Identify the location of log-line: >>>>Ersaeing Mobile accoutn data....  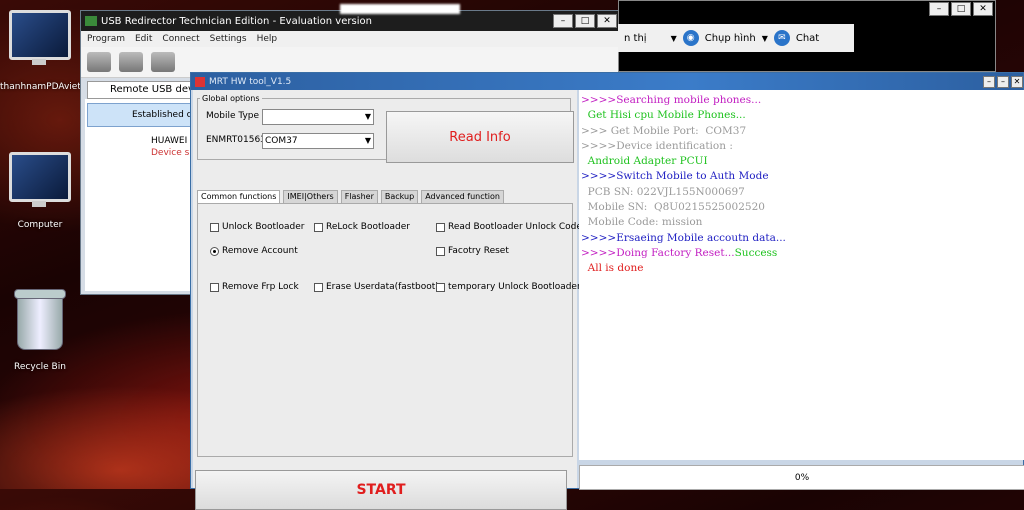
(802, 238).